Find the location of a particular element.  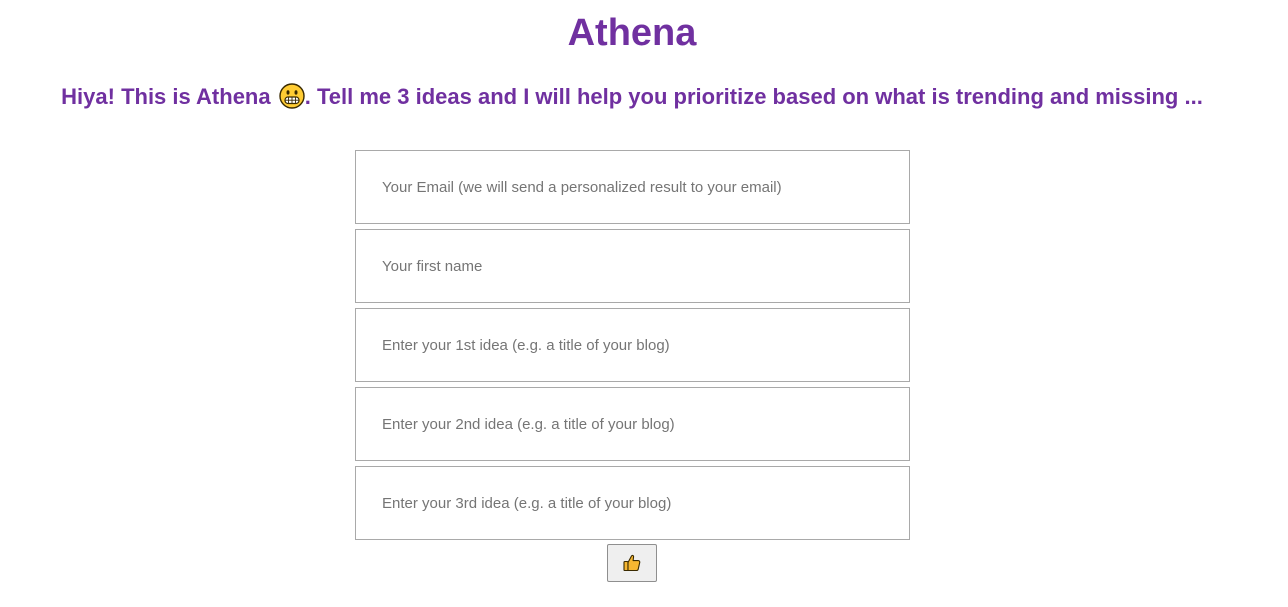

submit-button is located at coordinates (632, 563).